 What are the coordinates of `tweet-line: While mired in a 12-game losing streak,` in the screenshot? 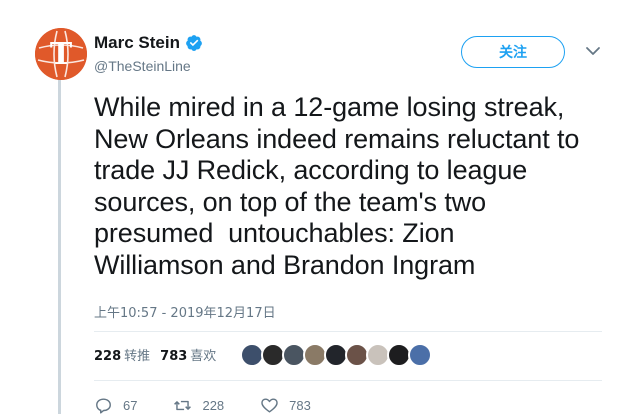 It's located at (329, 107).